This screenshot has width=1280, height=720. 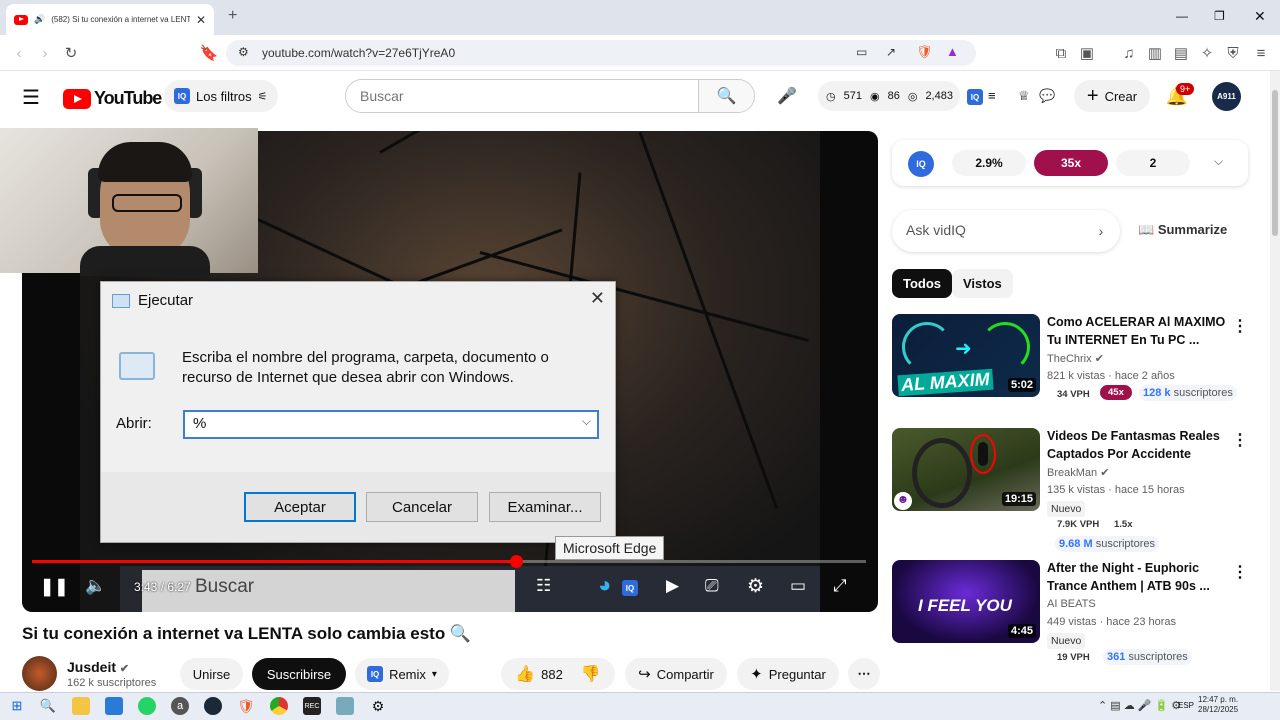 I want to click on screenshot-icon: ▣, so click(x=1087, y=53).